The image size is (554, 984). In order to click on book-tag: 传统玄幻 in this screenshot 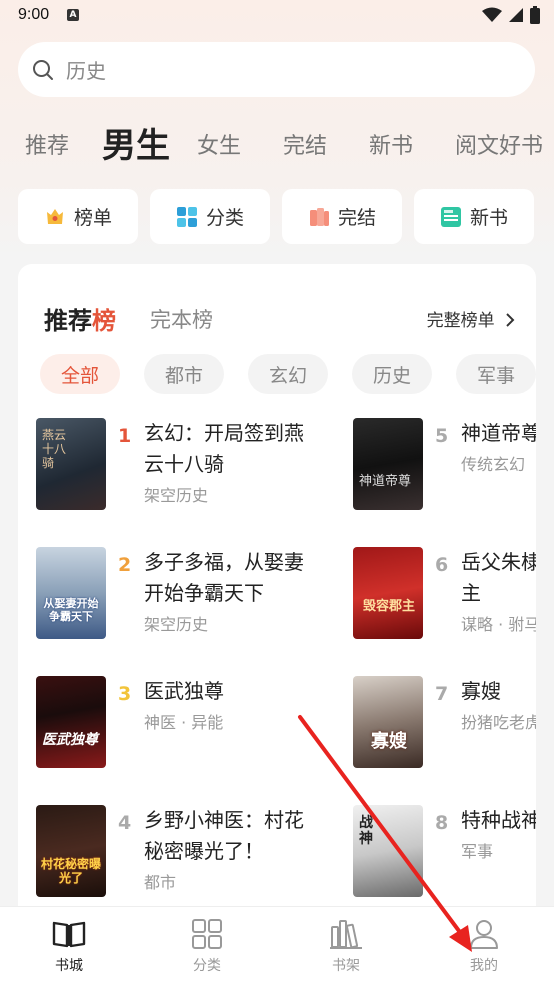, I will do `click(493, 464)`.